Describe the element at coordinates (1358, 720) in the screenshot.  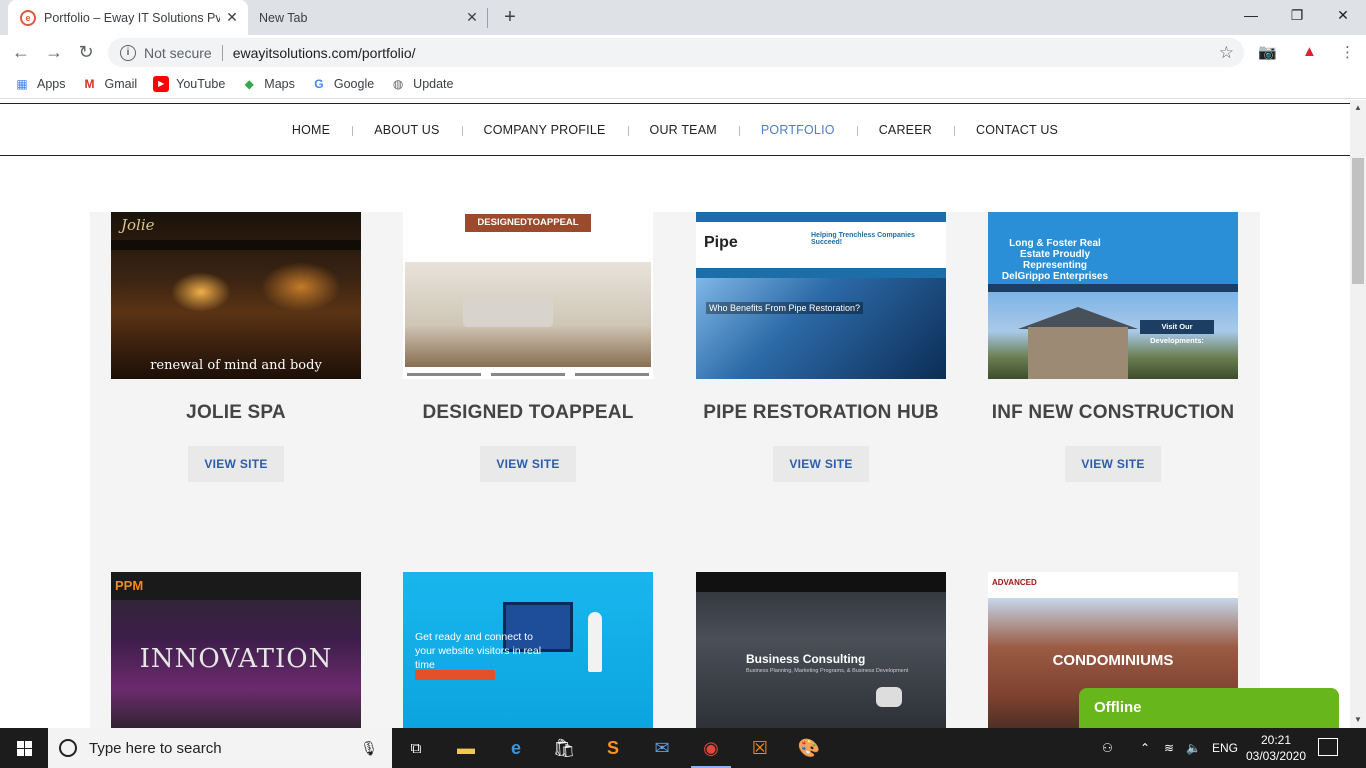
I see `scroll-down-arrow-icon: ▼` at that location.